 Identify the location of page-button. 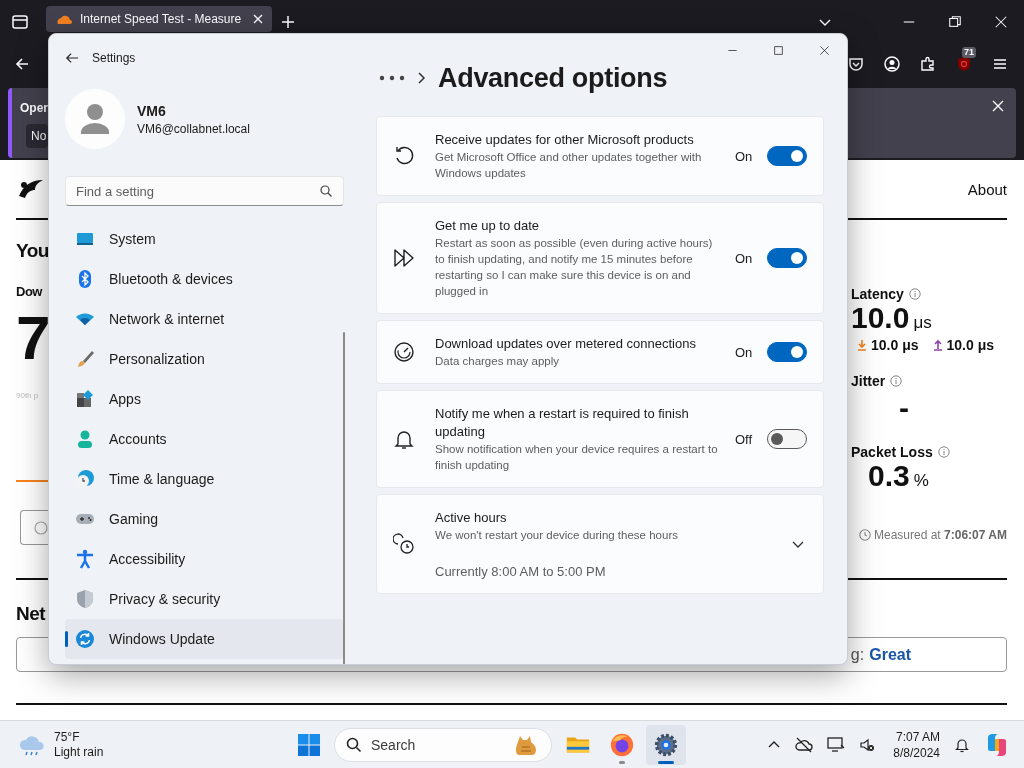
(34, 527).